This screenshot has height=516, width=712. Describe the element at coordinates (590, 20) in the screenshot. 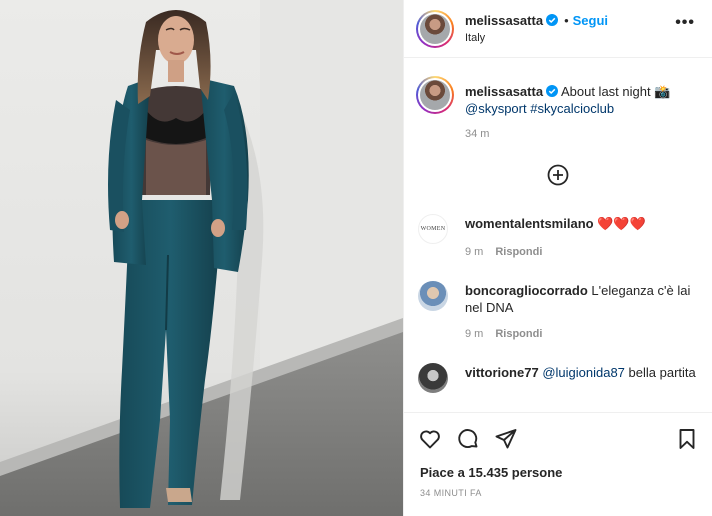

I see `follow-button: Segui` at that location.